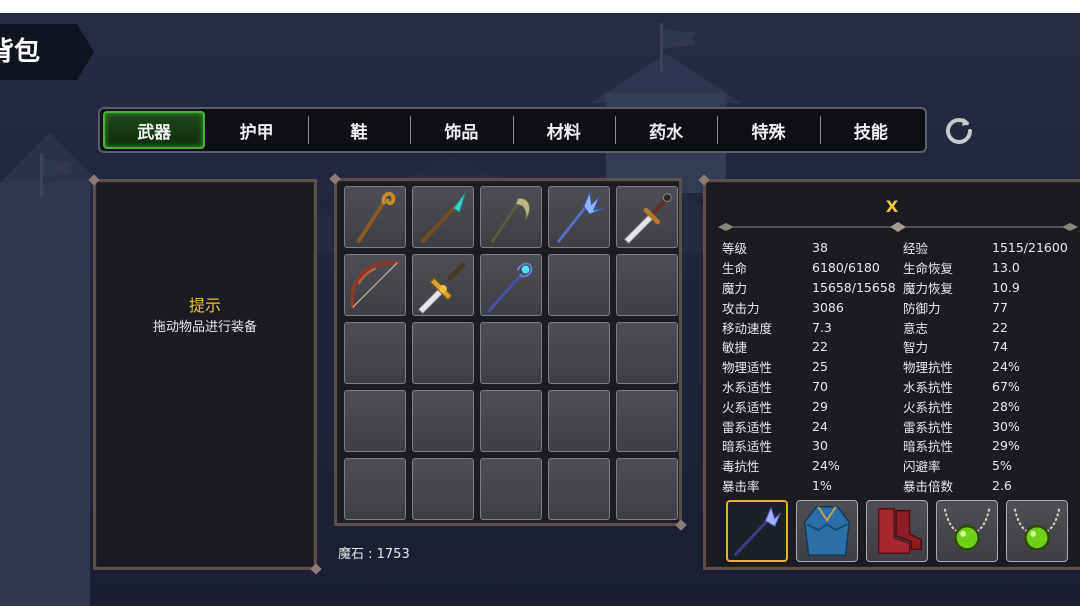 The image size is (1080, 606). Describe the element at coordinates (820, 367) in the screenshot. I see `stat-value: 25` at that location.